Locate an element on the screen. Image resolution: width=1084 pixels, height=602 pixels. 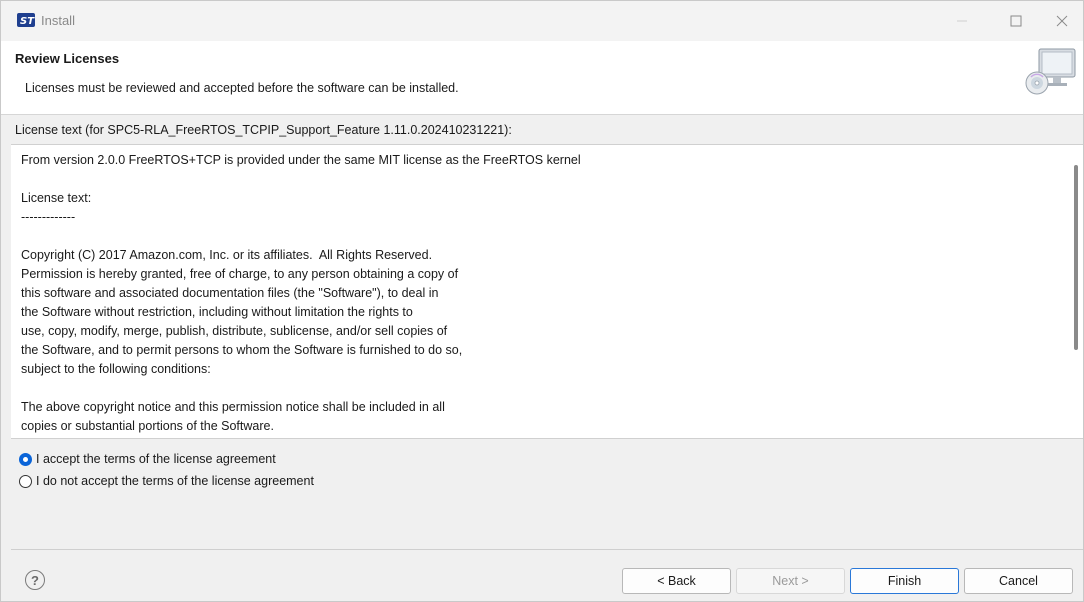
minimize-icon is located at coordinates (962, 21).